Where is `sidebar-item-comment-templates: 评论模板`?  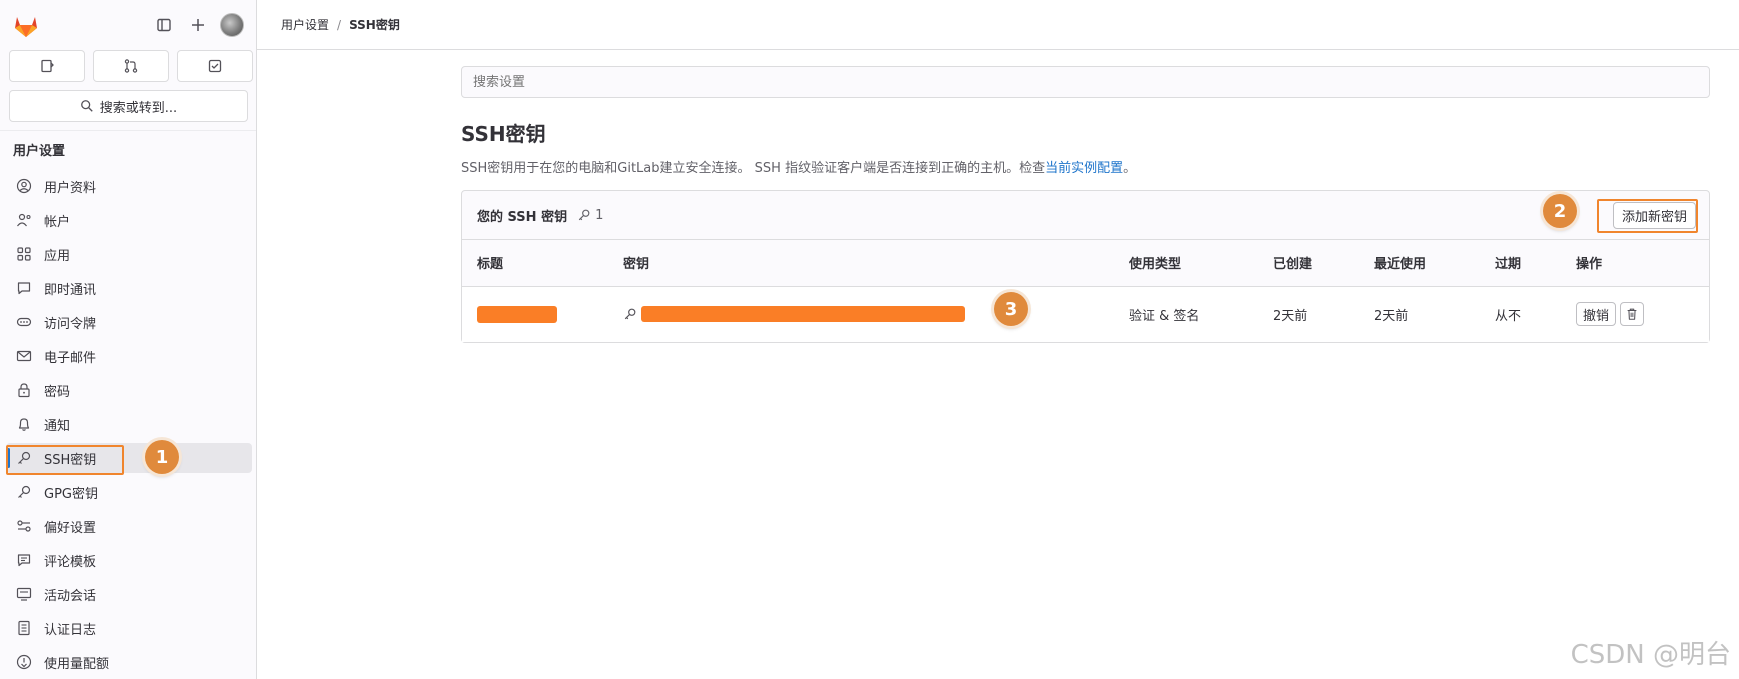 sidebar-item-comment-templates: 评论模板 is located at coordinates (129, 560).